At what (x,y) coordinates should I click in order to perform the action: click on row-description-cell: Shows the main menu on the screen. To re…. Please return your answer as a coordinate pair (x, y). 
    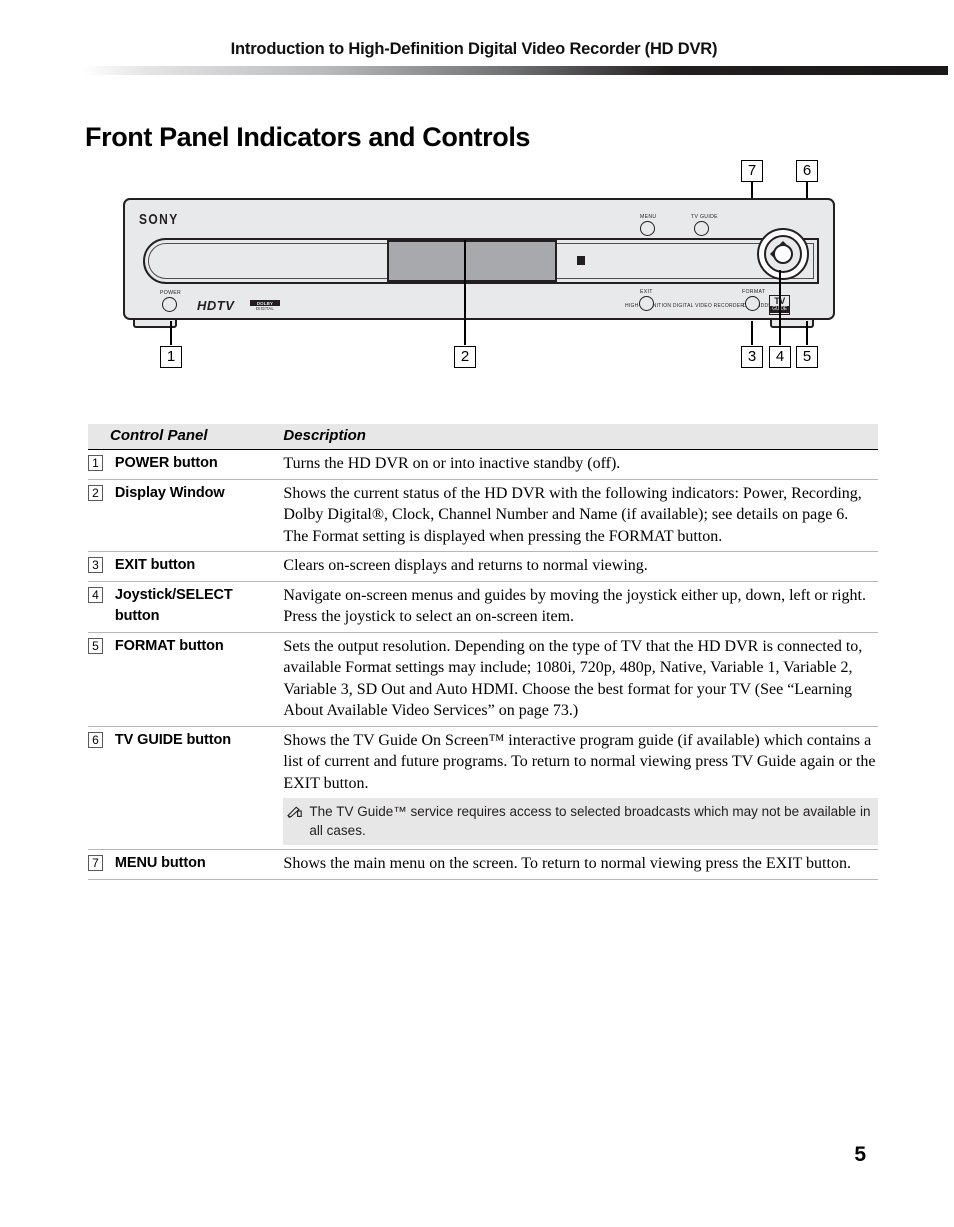
    Looking at the image, I should click on (577, 864).